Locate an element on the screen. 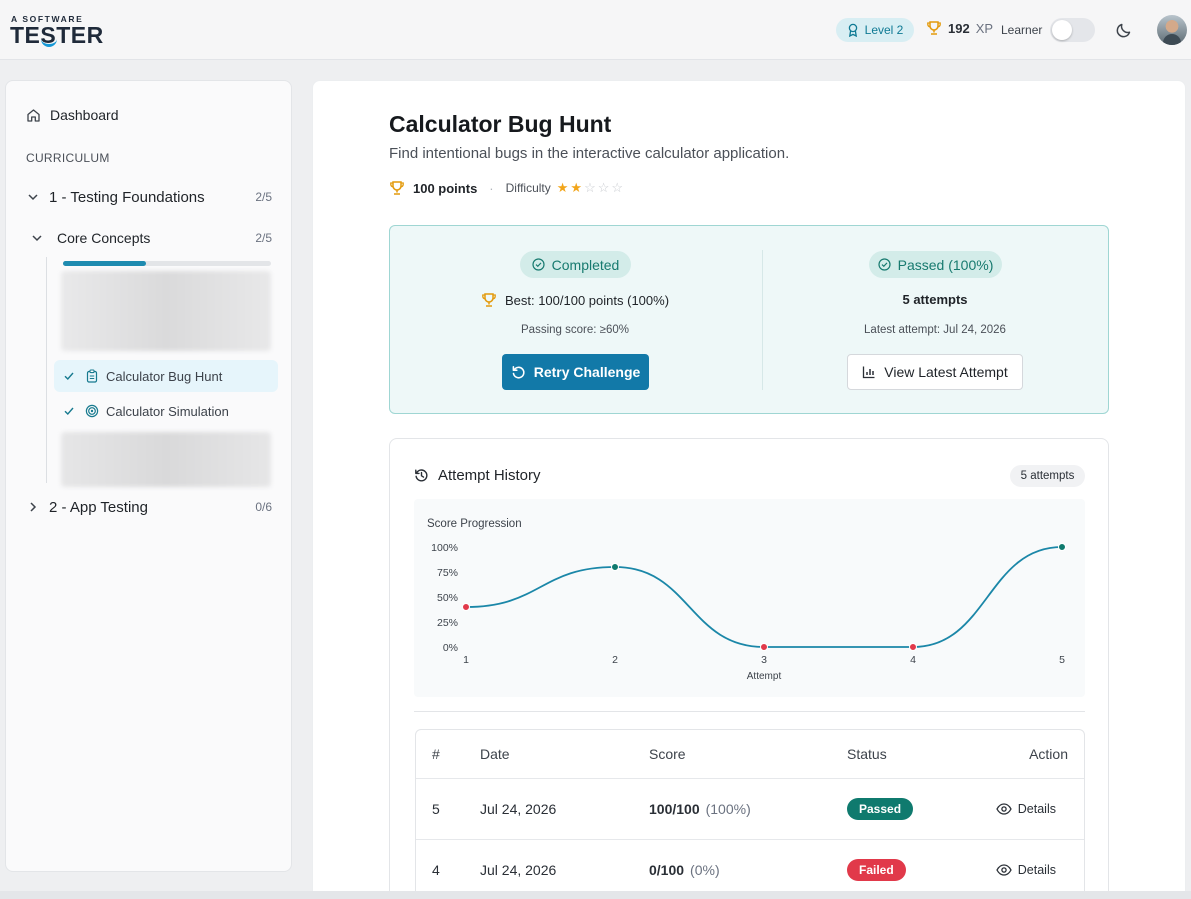  attempt-status: Passed is located at coordinates (880, 809).